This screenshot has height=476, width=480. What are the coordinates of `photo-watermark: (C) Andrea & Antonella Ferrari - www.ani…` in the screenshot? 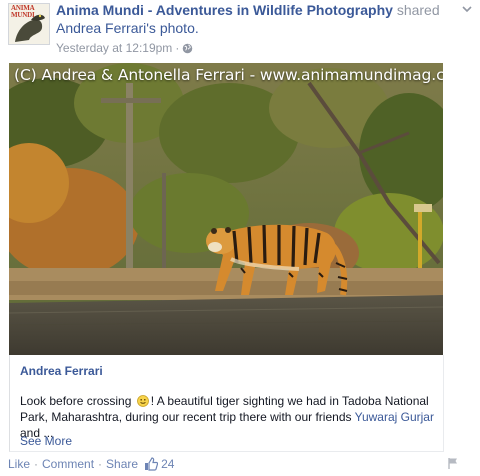 It's located at (228, 75).